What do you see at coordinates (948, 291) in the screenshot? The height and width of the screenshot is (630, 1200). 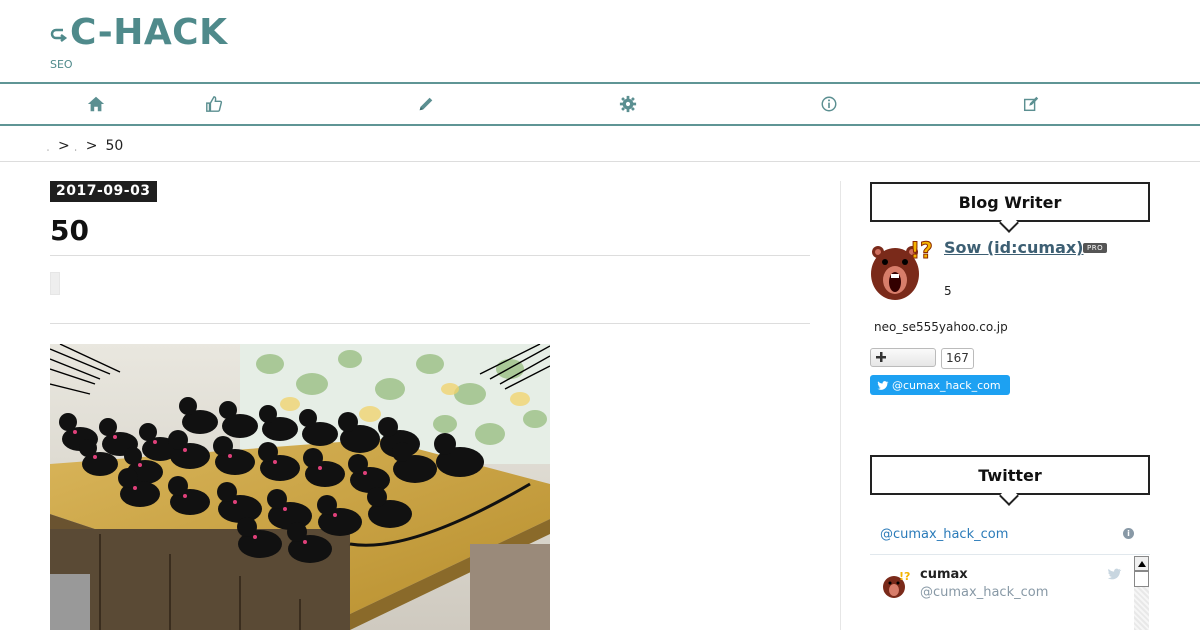 I see `writer-count: 5` at bounding box center [948, 291].